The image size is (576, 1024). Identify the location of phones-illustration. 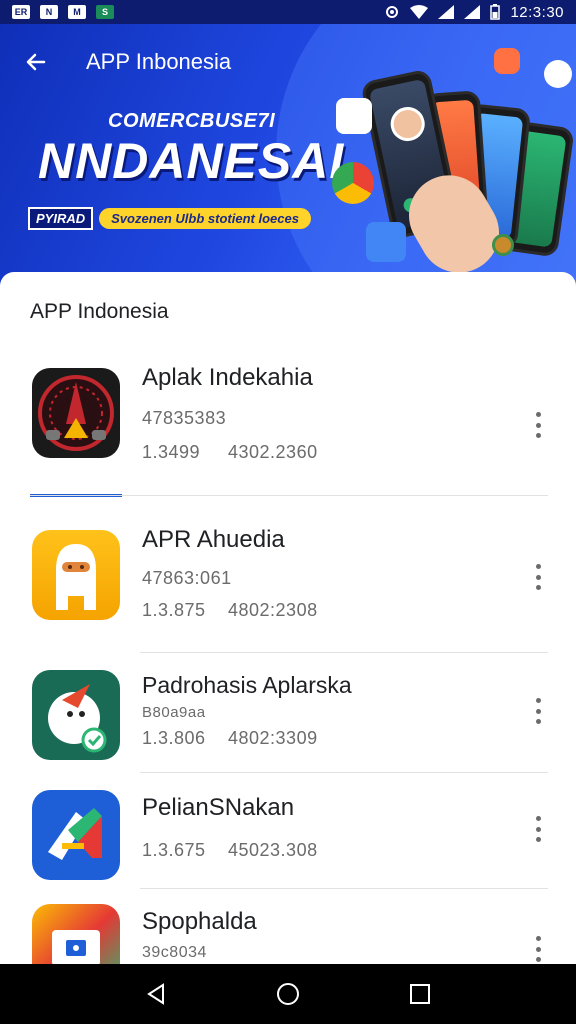
(454, 165).